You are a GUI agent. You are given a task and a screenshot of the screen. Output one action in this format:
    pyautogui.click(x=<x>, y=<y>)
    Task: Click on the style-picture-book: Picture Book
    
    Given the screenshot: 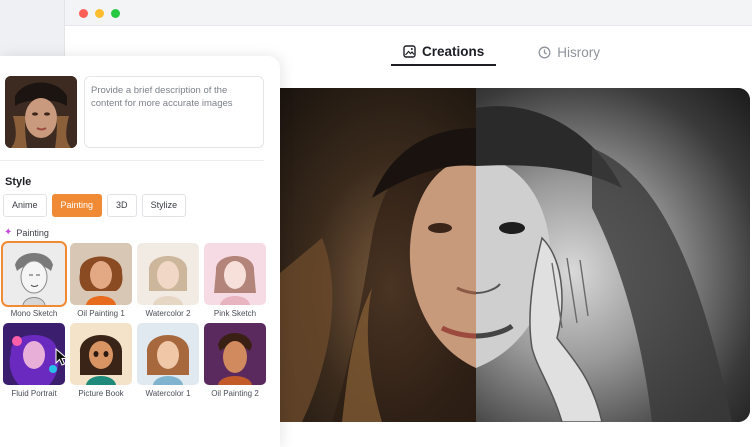 What is the action you would take?
    pyautogui.click(x=101, y=360)
    